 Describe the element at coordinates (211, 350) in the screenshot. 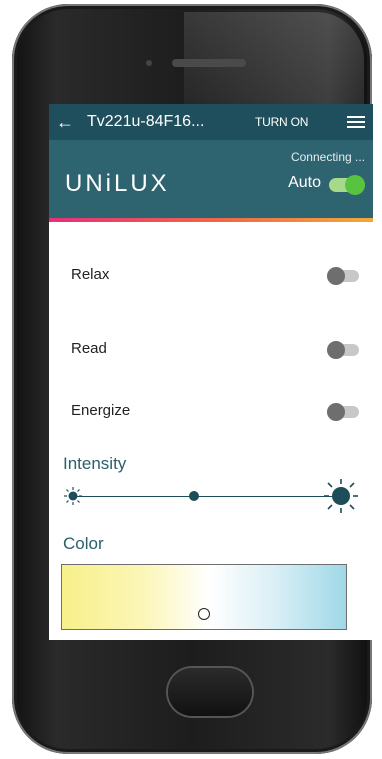

I see `mode-row-read: Read` at that location.